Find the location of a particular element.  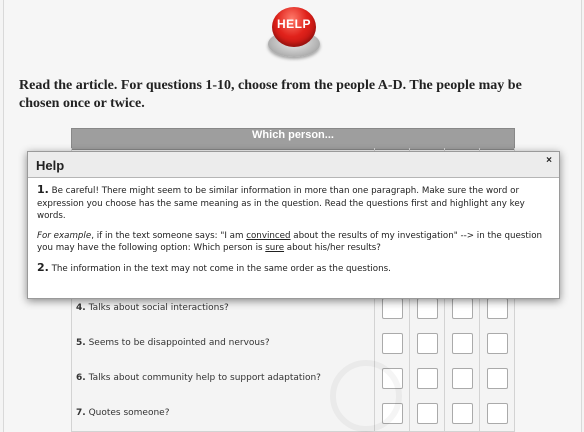

question-label: Quotes someone? is located at coordinates (129, 413).